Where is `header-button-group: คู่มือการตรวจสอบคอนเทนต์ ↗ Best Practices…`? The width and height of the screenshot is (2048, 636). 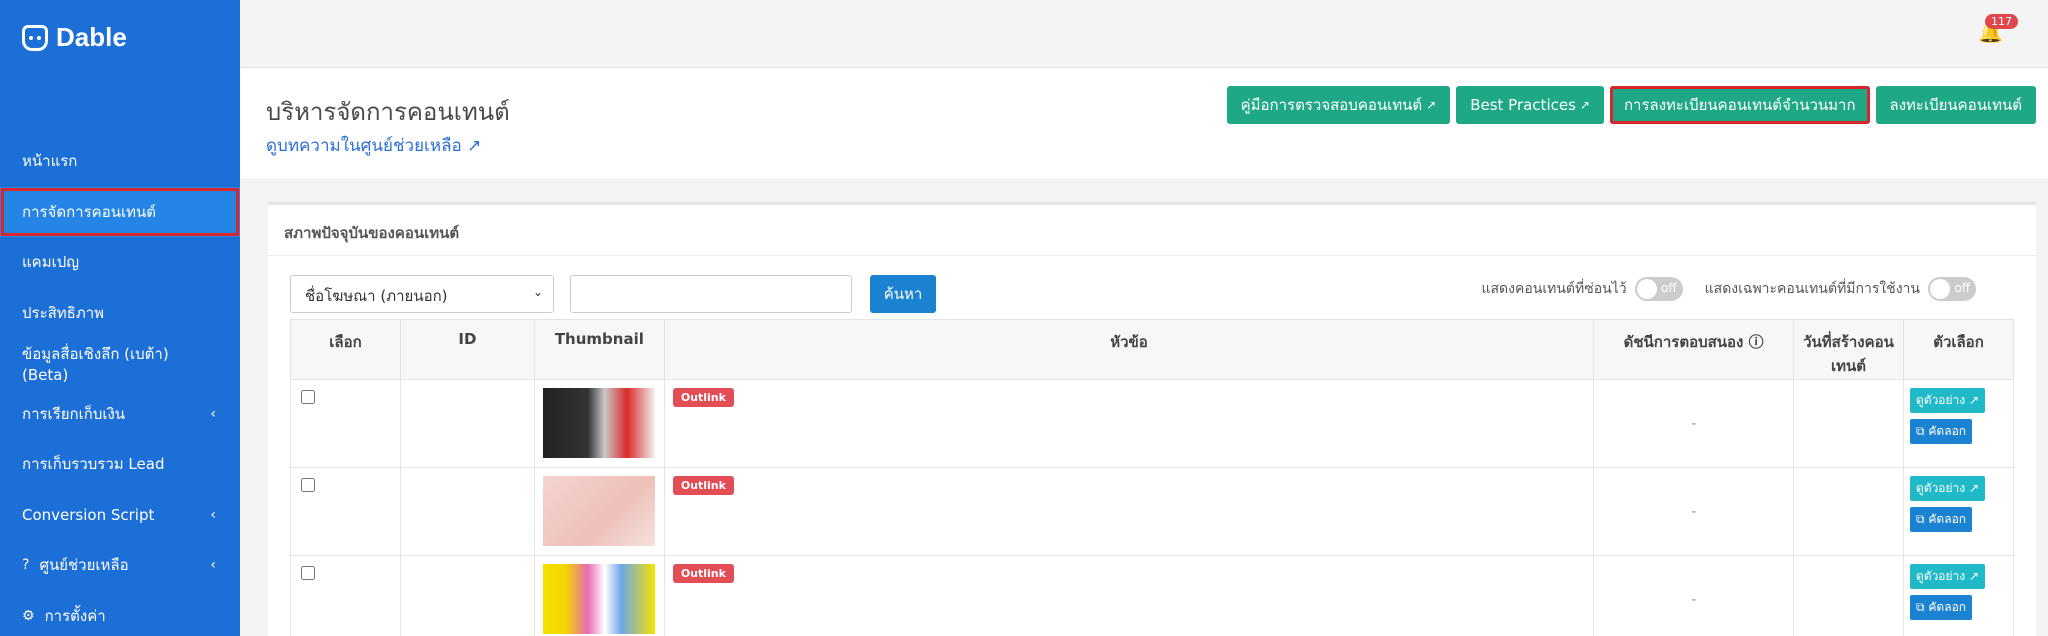 header-button-group: คู่มือการตรวจสอบคอนเทนต์ ↗ Best Practices… is located at coordinates (1631, 105).